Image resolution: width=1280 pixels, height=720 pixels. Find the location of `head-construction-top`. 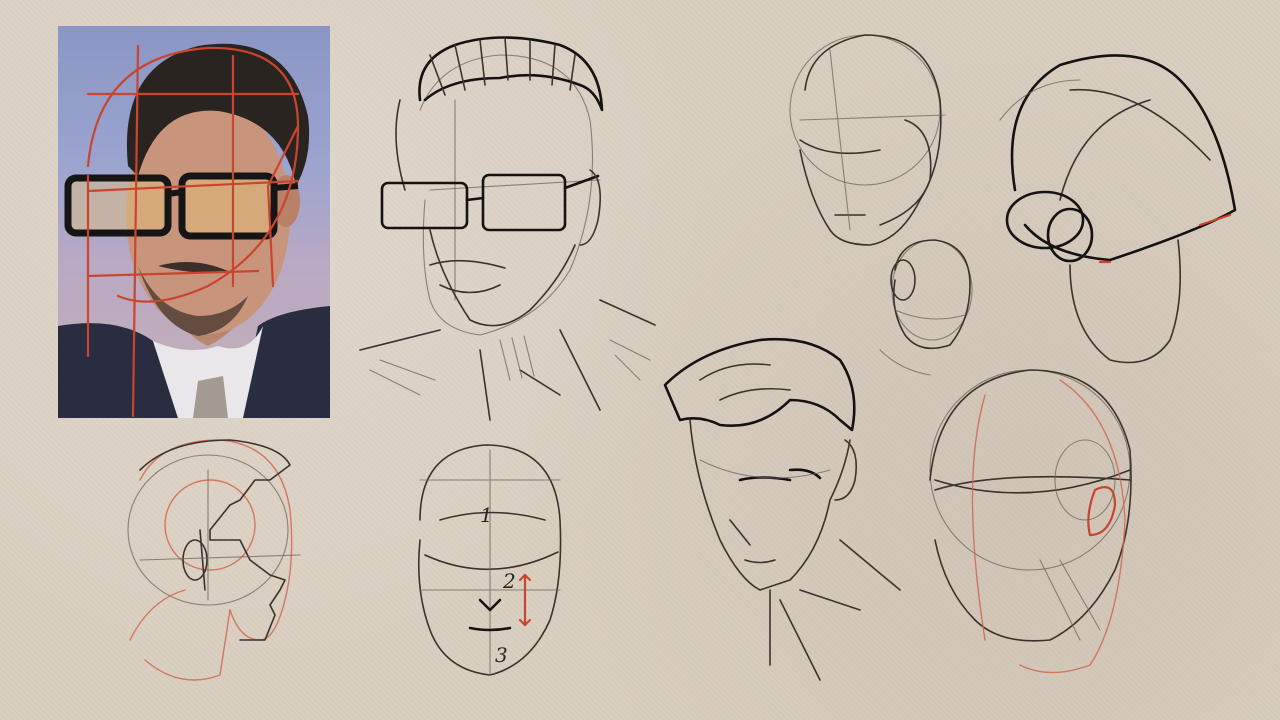

head-construction-top is located at coordinates (867, 140).